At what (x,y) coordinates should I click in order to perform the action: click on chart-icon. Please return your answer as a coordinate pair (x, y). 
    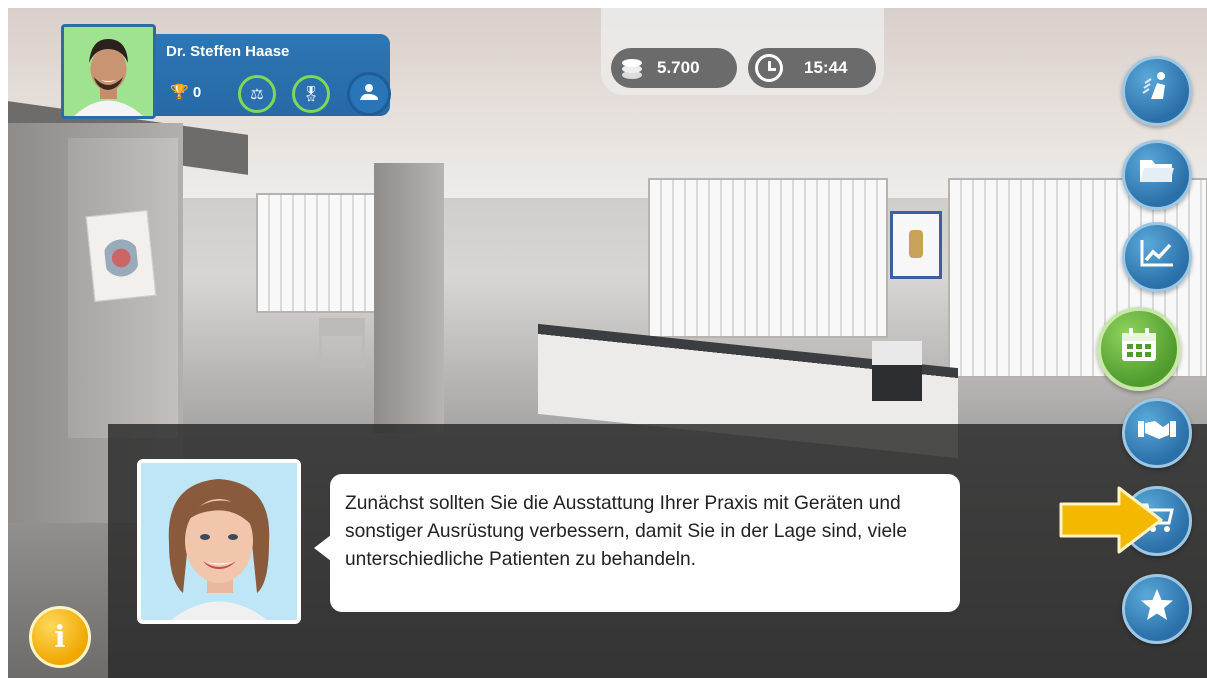
    Looking at the image, I should click on (1157, 257).